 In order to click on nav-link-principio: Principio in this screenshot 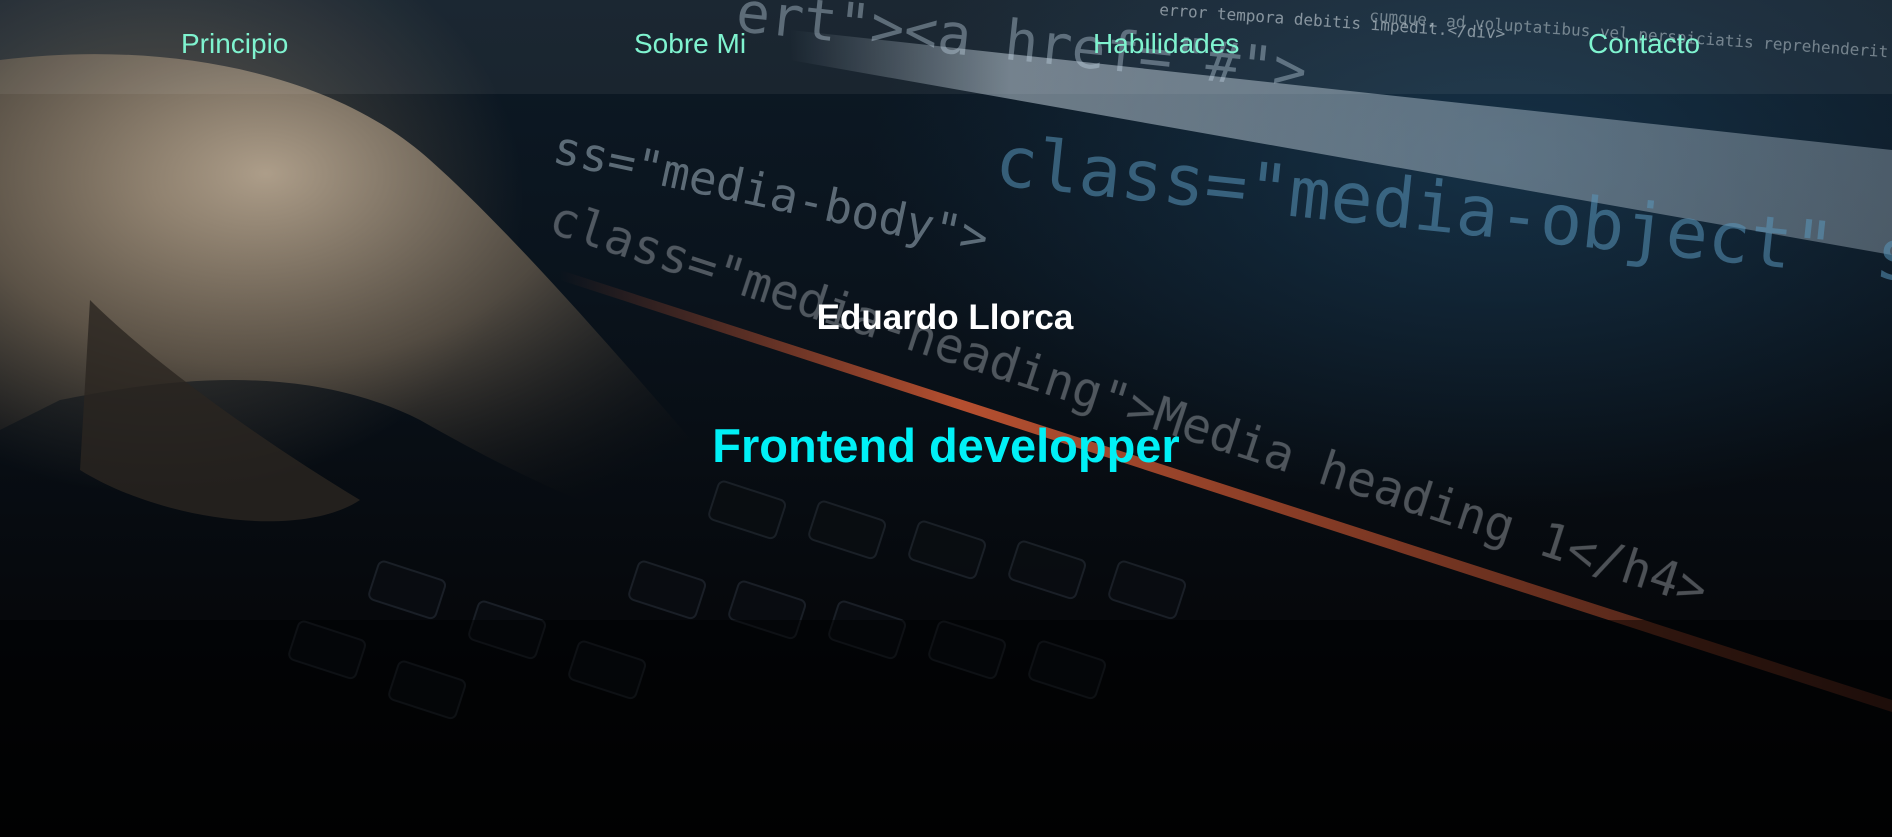, I will do `click(234, 44)`.